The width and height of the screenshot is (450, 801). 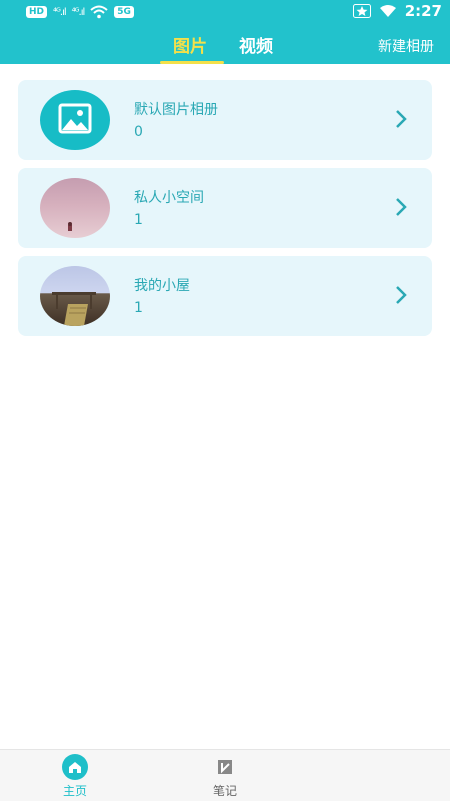 I want to click on status-left: HD ⁴ᴳ.ıl ⁴ᴳ.ıl 5G, so click(x=80, y=12).